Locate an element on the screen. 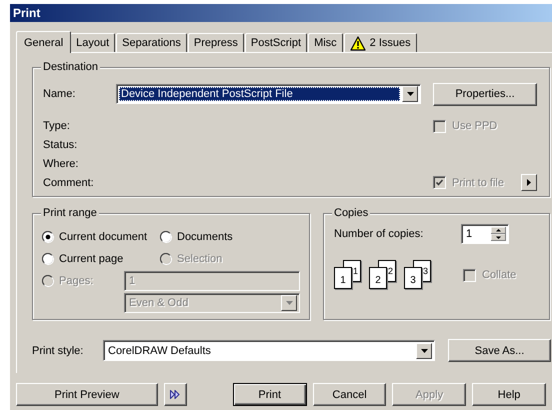  warning-icon is located at coordinates (358, 43).